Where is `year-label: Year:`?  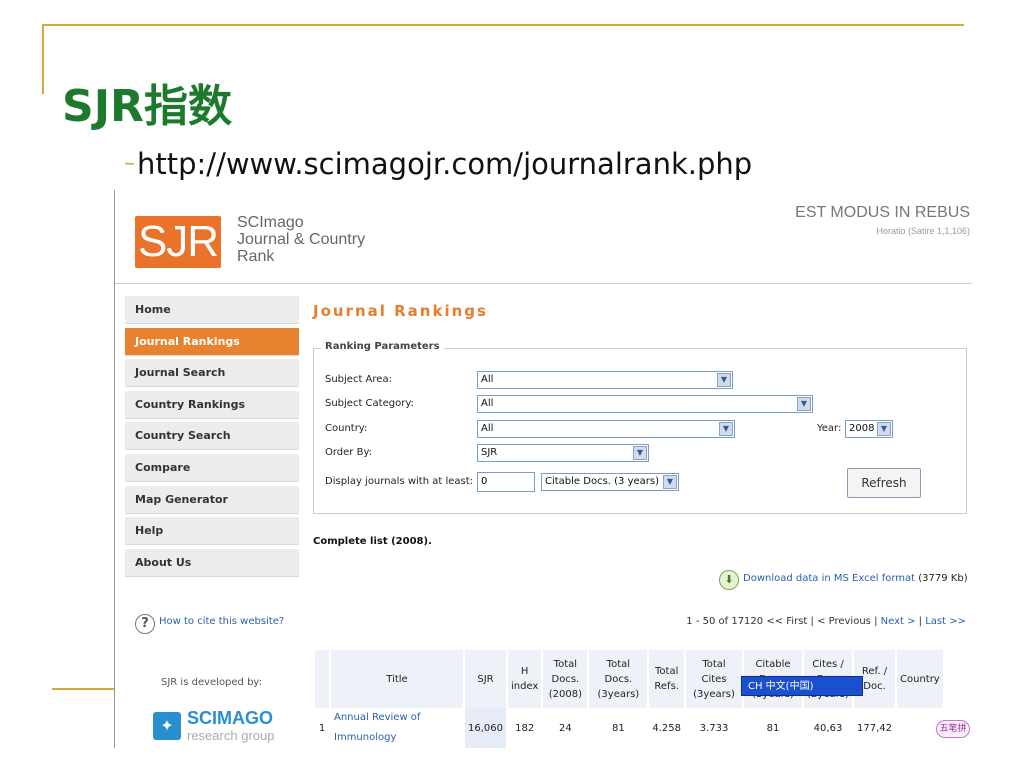 year-label: Year: is located at coordinates (829, 428).